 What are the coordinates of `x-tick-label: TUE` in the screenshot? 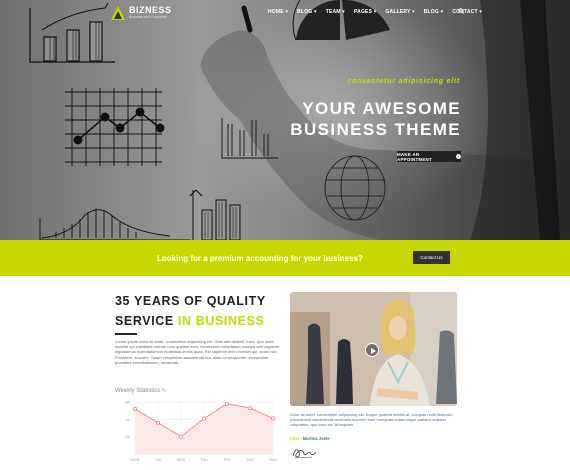 It's located at (158, 460).